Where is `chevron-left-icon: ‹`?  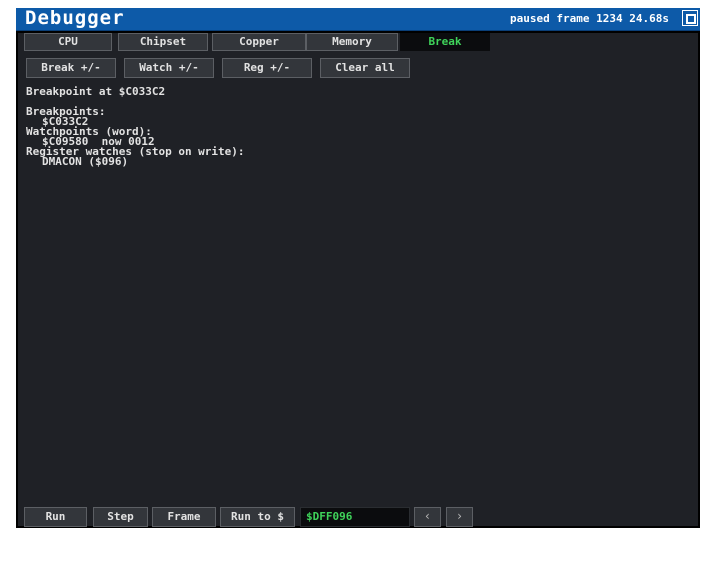 chevron-left-icon: ‹ is located at coordinates (427, 517).